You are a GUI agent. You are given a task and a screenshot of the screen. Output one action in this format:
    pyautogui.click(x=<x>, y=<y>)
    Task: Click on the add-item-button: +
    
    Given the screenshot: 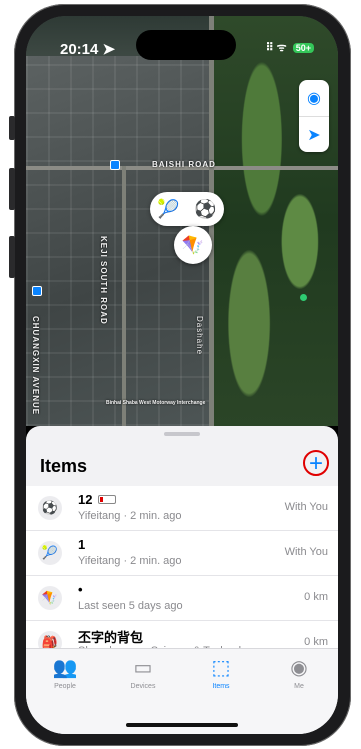 What is the action you would take?
    pyautogui.click(x=316, y=463)
    